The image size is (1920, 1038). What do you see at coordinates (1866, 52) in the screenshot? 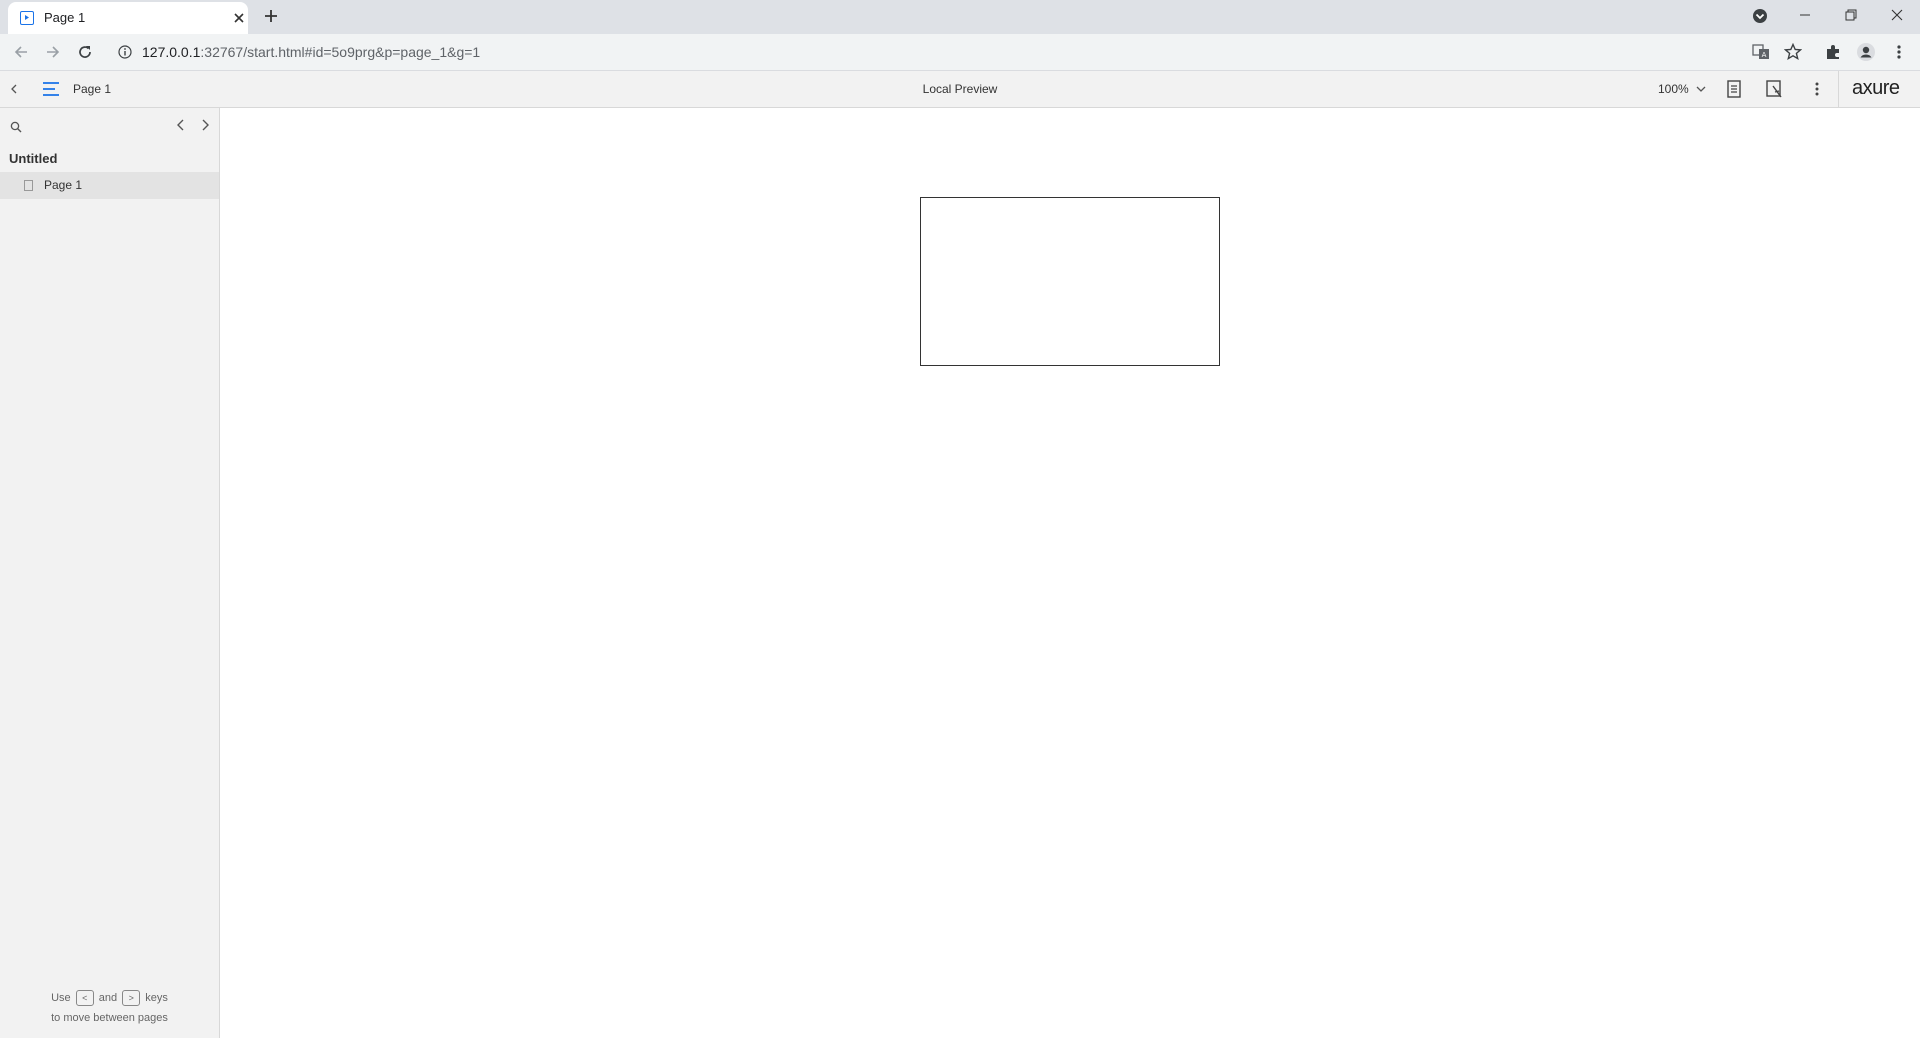
I see `profile-icon` at bounding box center [1866, 52].